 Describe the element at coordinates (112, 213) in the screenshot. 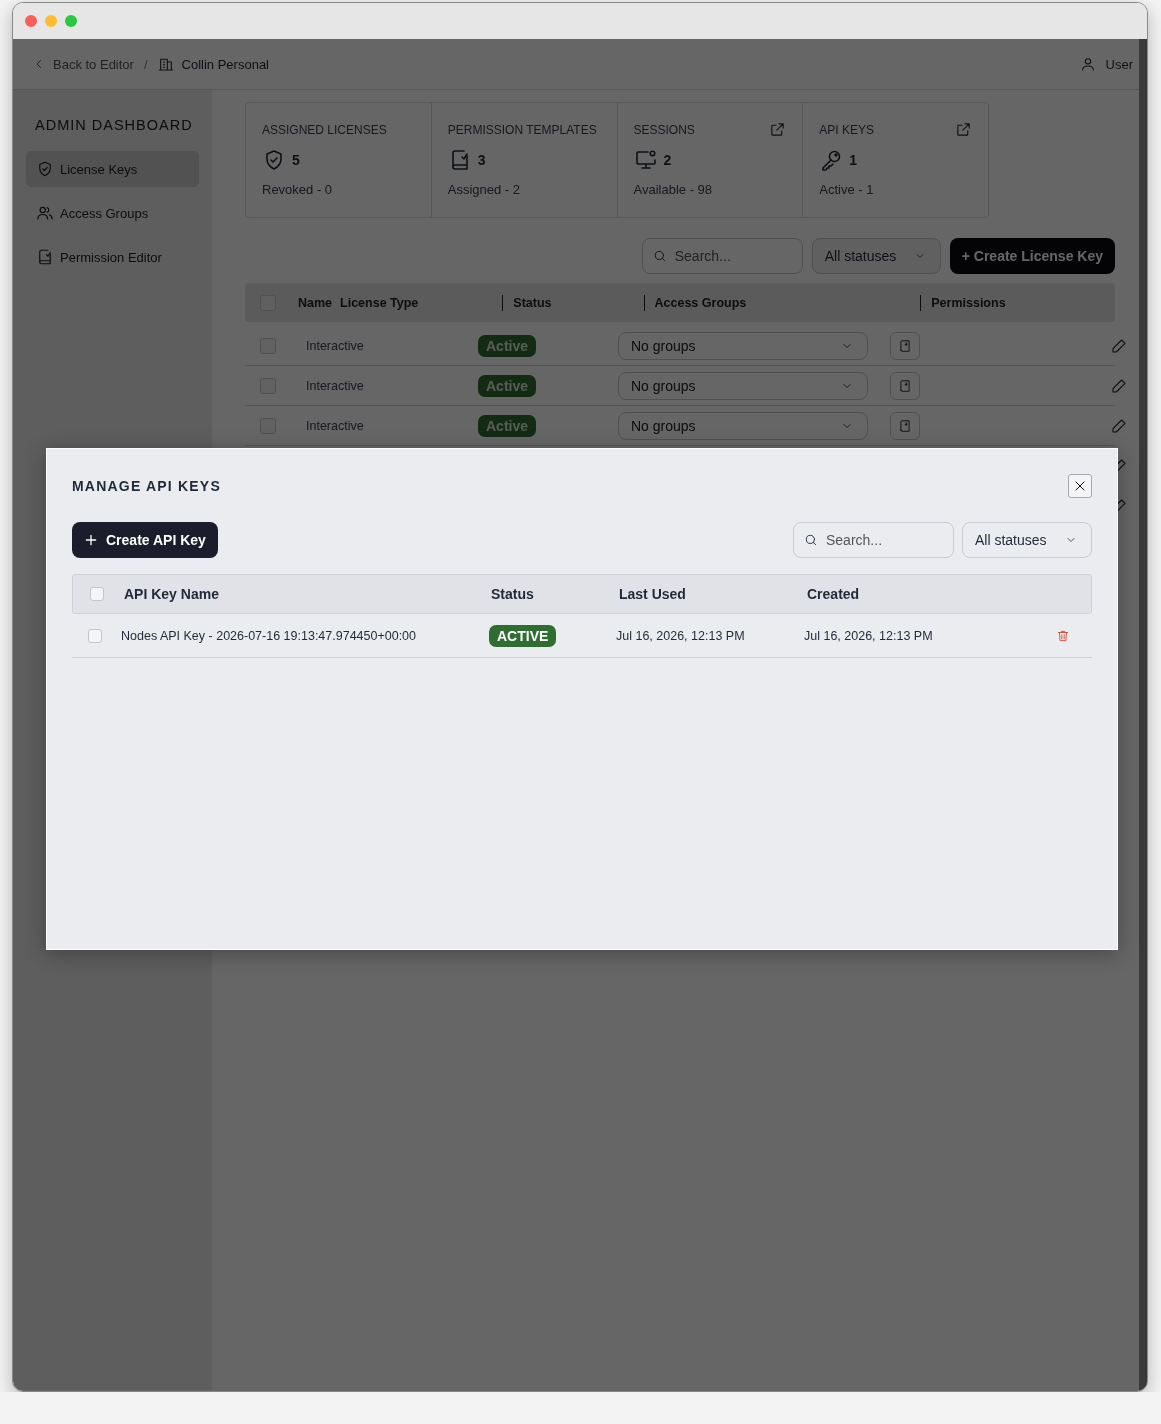

I see `sidebar-item: Access Groups` at that location.